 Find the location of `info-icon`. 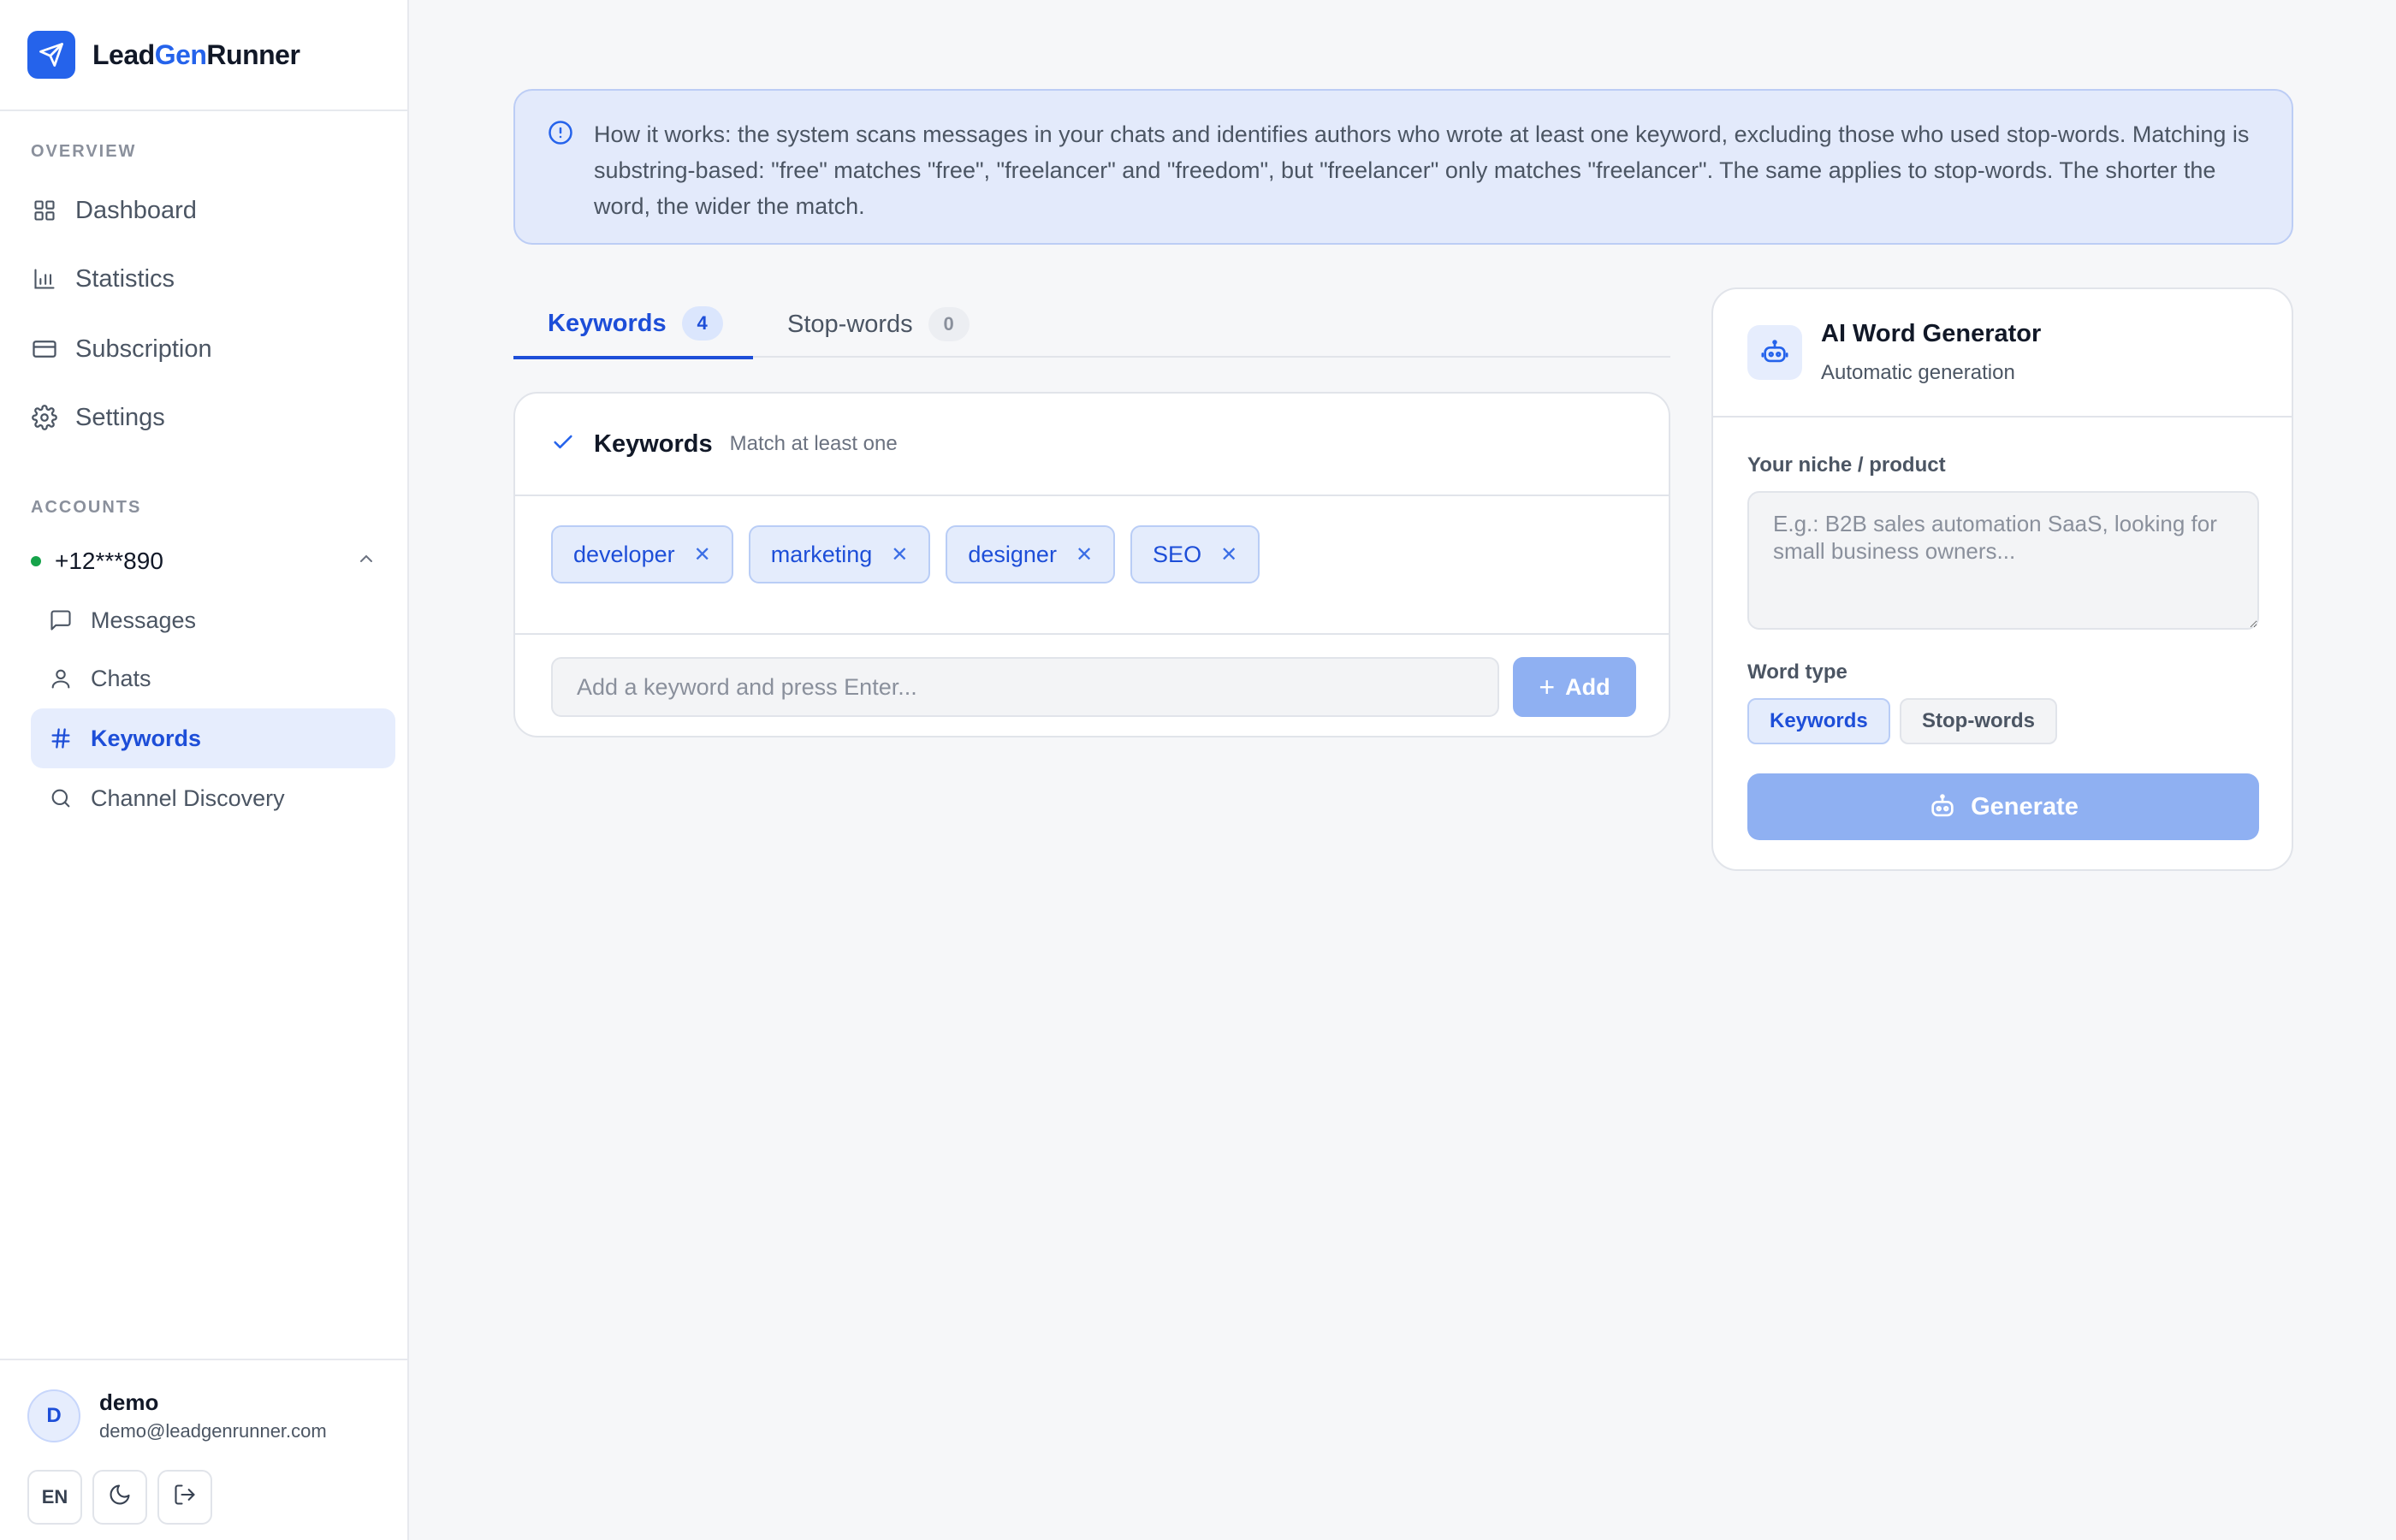

info-icon is located at coordinates (560, 135).